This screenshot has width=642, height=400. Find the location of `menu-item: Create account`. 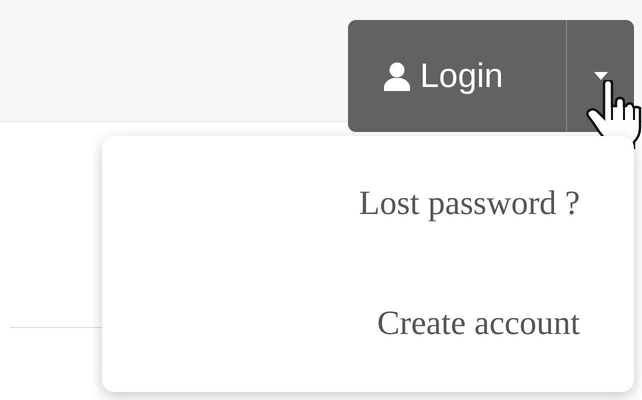

menu-item: Create account is located at coordinates (478, 324).